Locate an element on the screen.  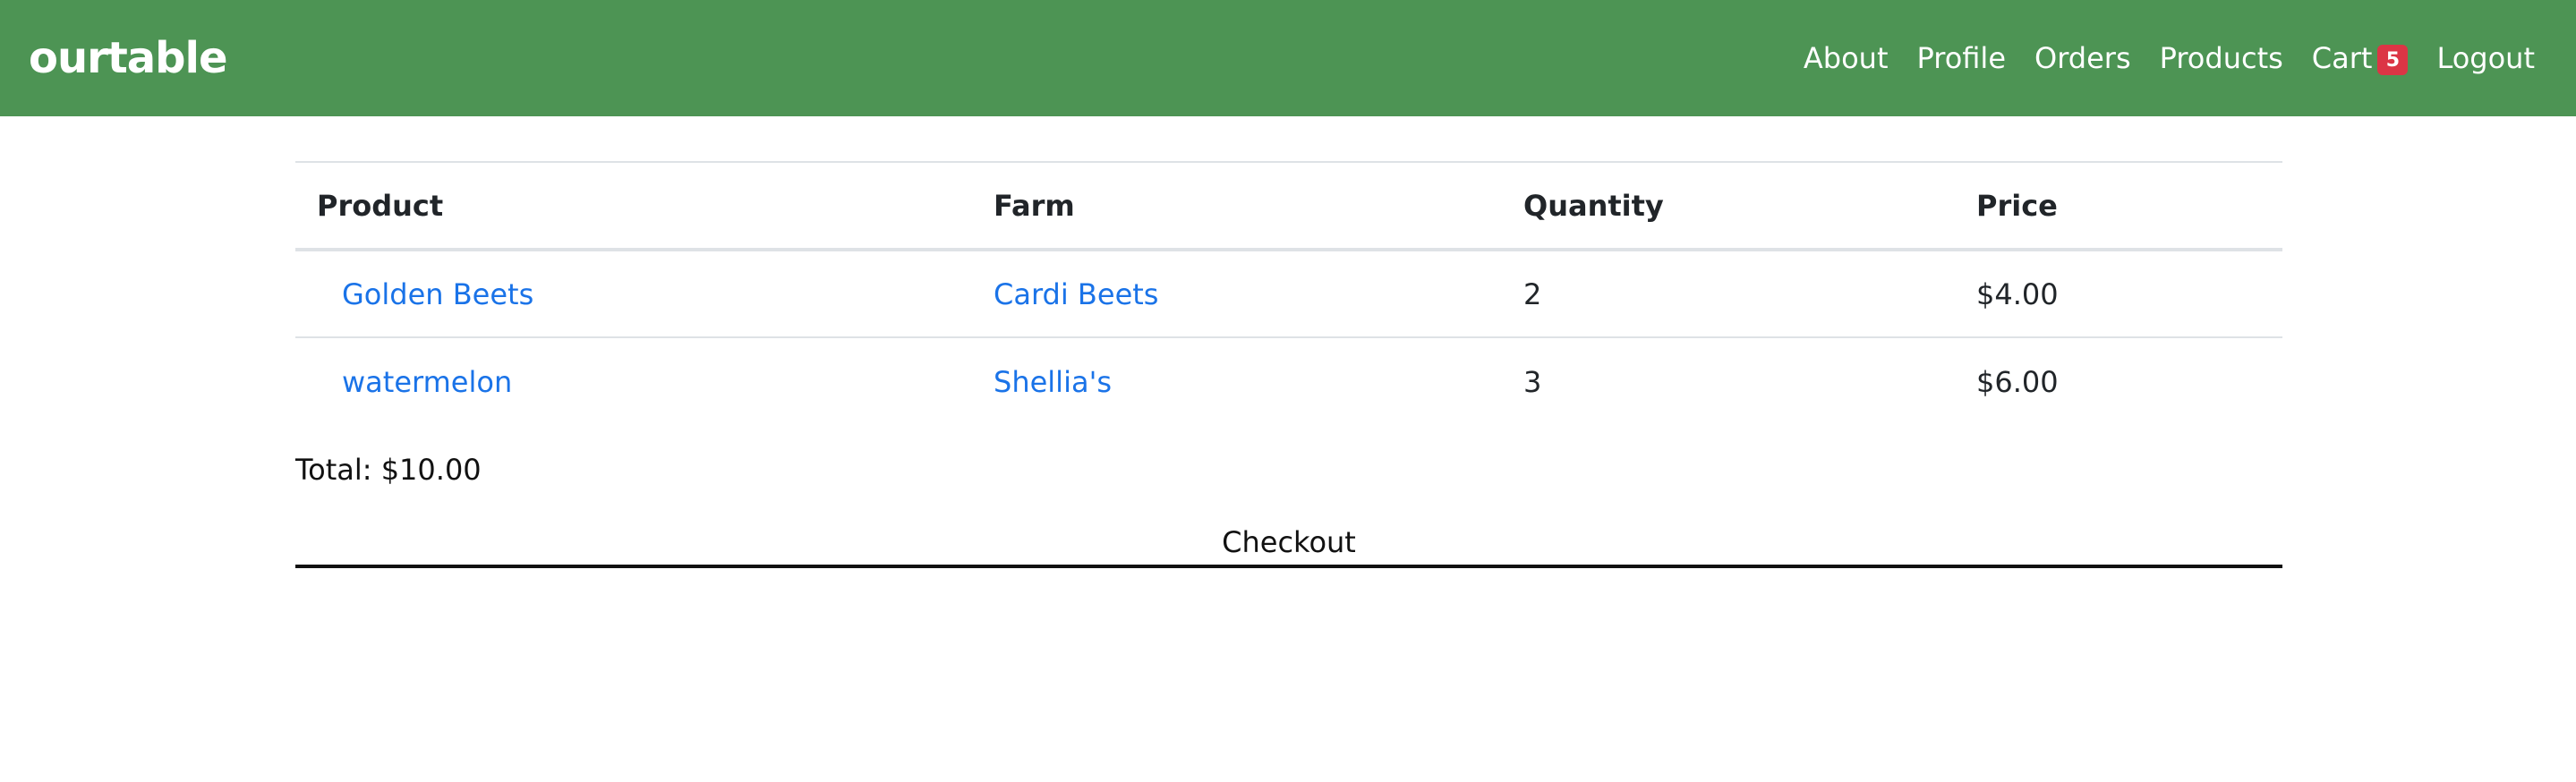
table-row: watermelon Shellia's 3 $6.00 is located at coordinates (1288, 381).